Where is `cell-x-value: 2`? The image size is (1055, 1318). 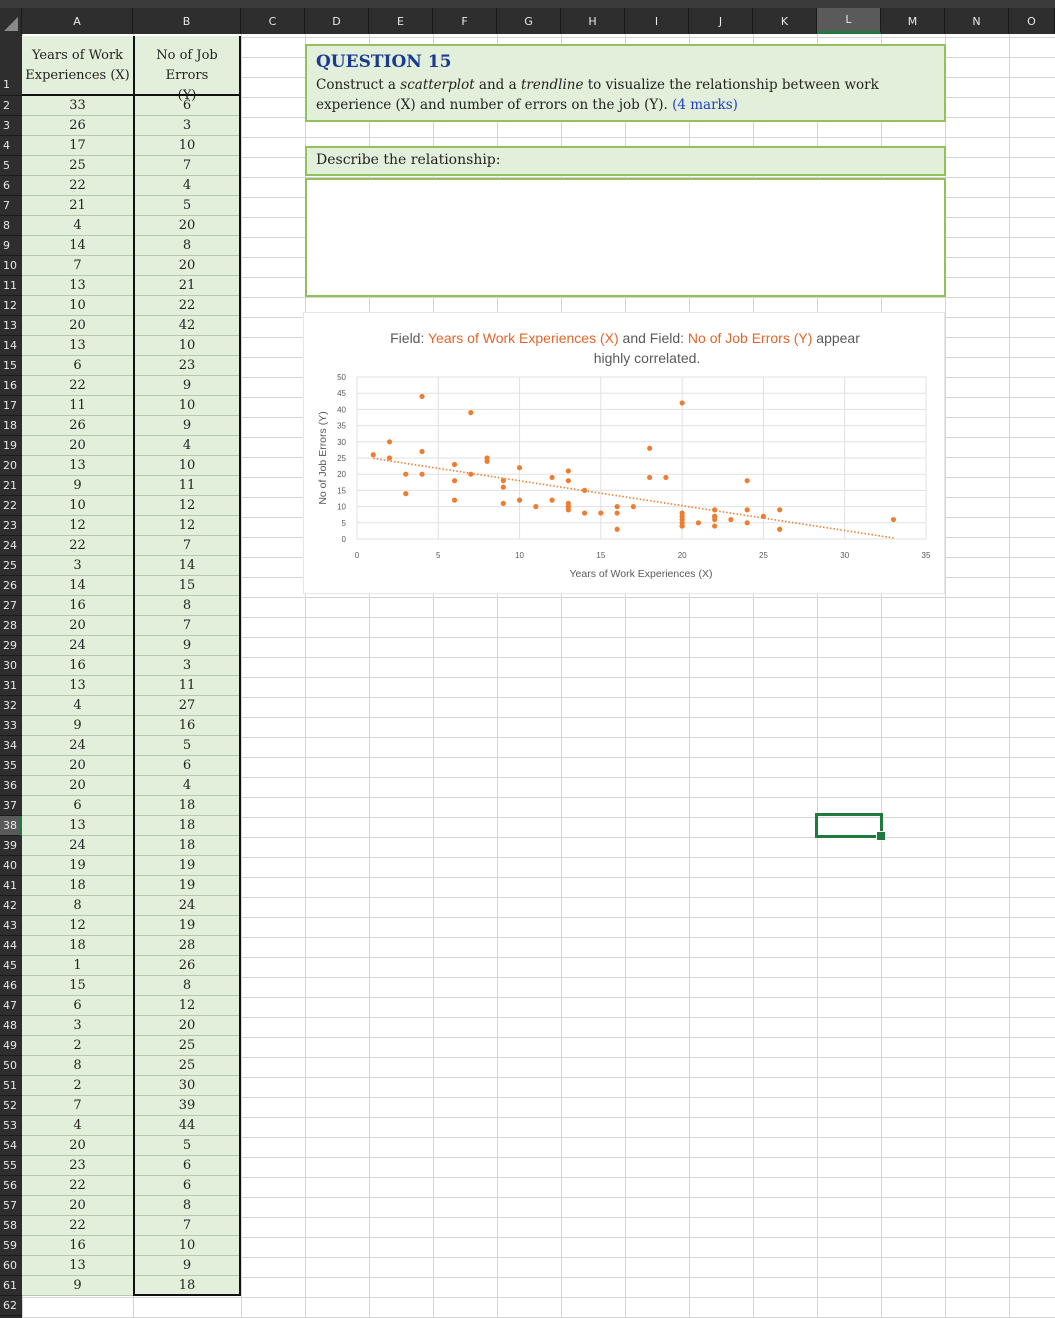 cell-x-value: 2 is located at coordinates (77, 1046).